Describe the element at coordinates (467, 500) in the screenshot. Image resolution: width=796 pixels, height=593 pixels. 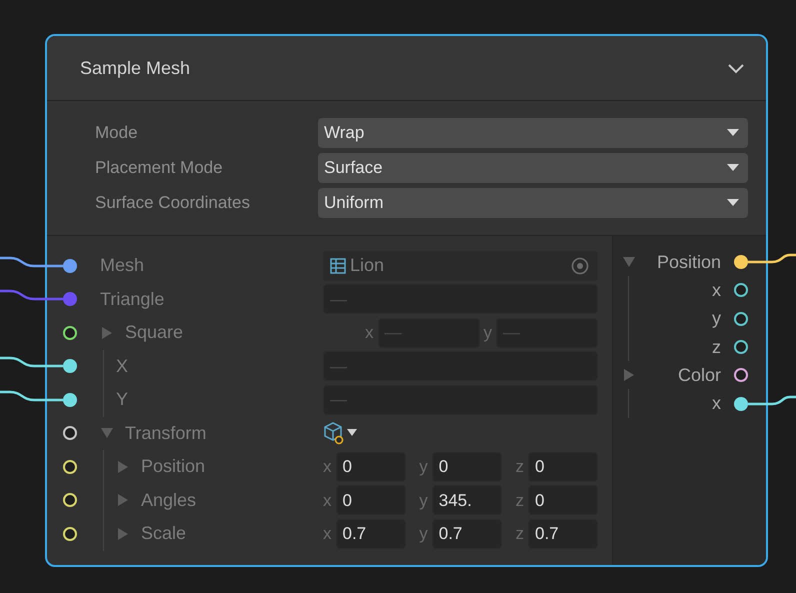
I see `input-field: 345.` at that location.